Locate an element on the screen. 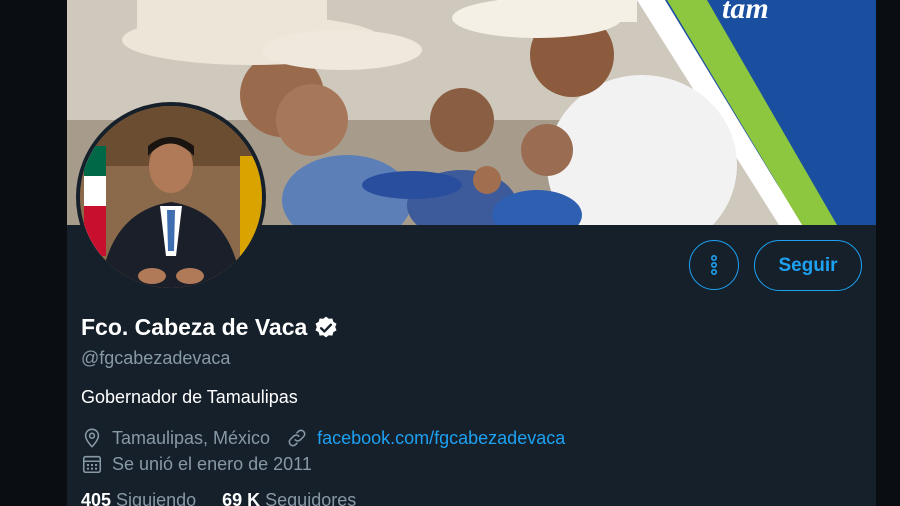 This screenshot has height=506, width=900. following-stat: 405 Siguiendo is located at coordinates (138, 498).